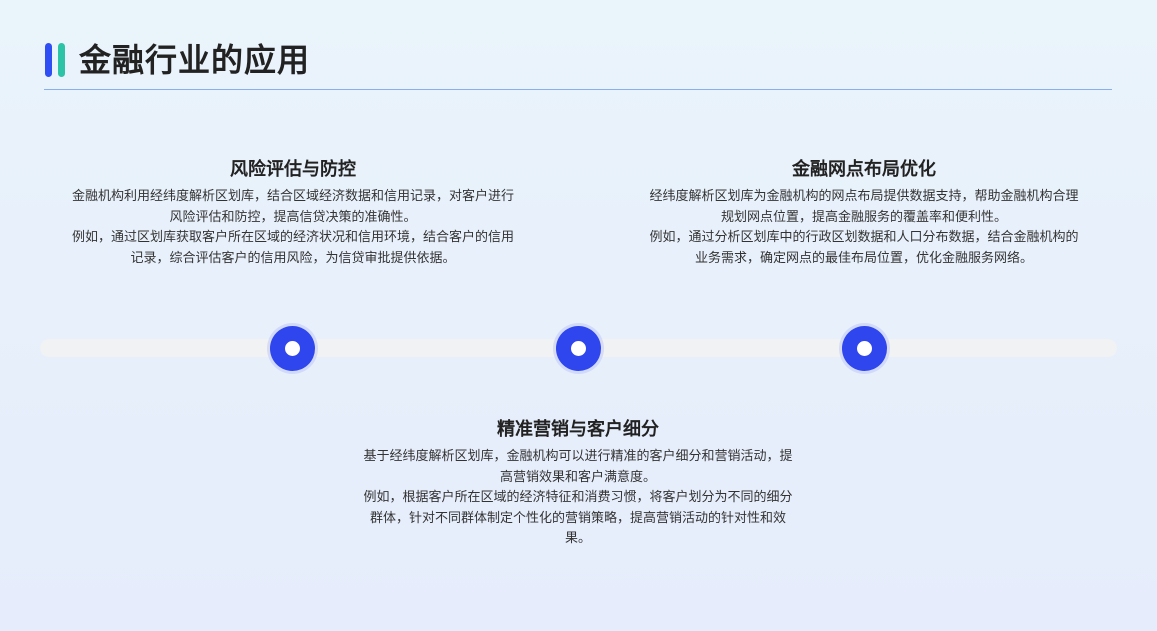 Image resolution: width=1157 pixels, height=631 pixels. I want to click on section-title: 风险评估与防控, so click(293, 169).